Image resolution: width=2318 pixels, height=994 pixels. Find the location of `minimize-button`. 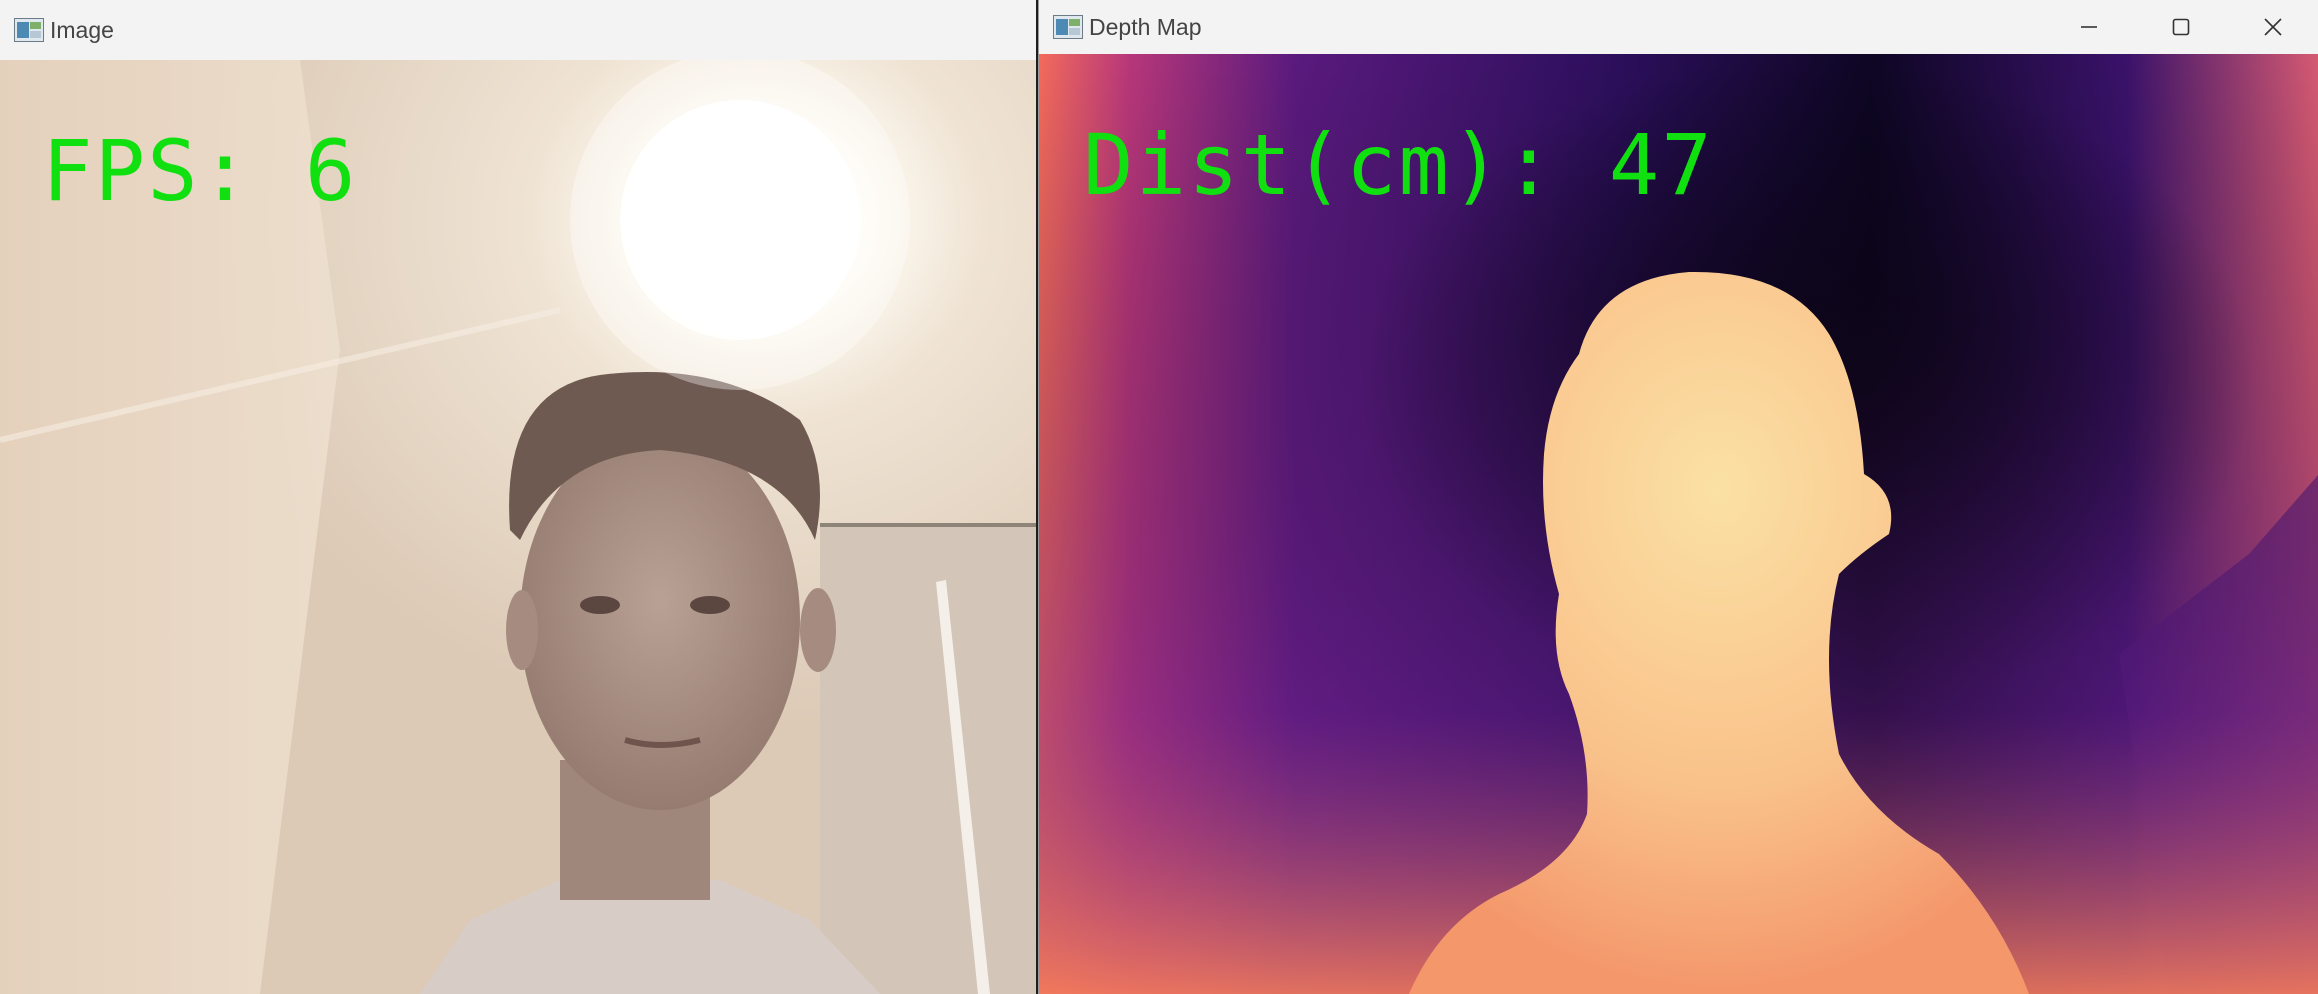

minimize-button is located at coordinates (2089, 27).